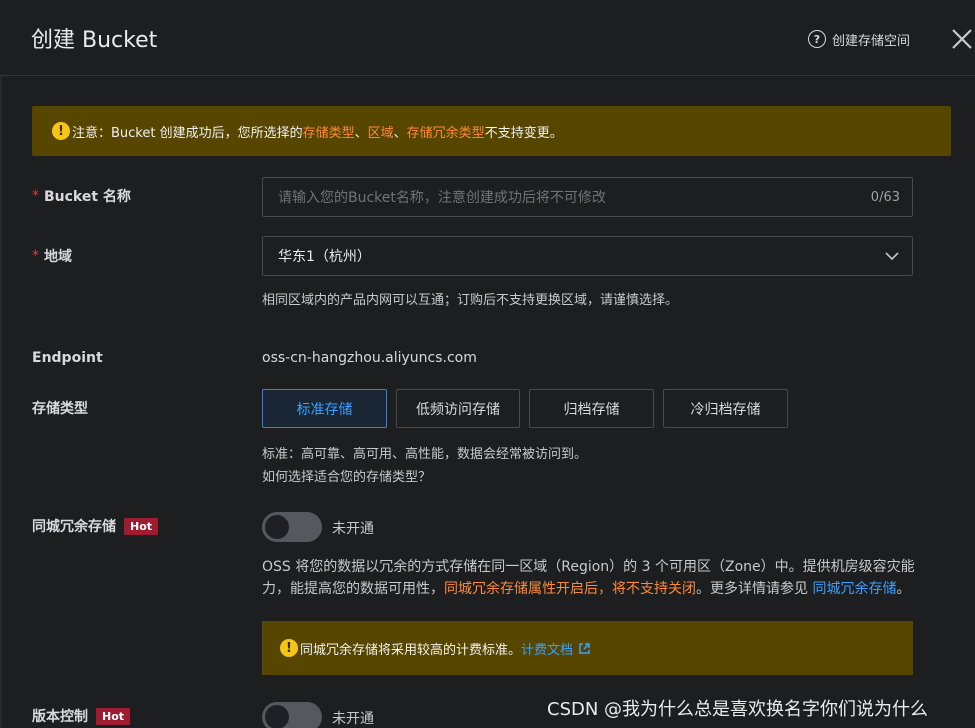 This screenshot has width=975, height=728. Describe the element at coordinates (458, 408) in the screenshot. I see `storage-option-ia: 低频访问存储` at that location.